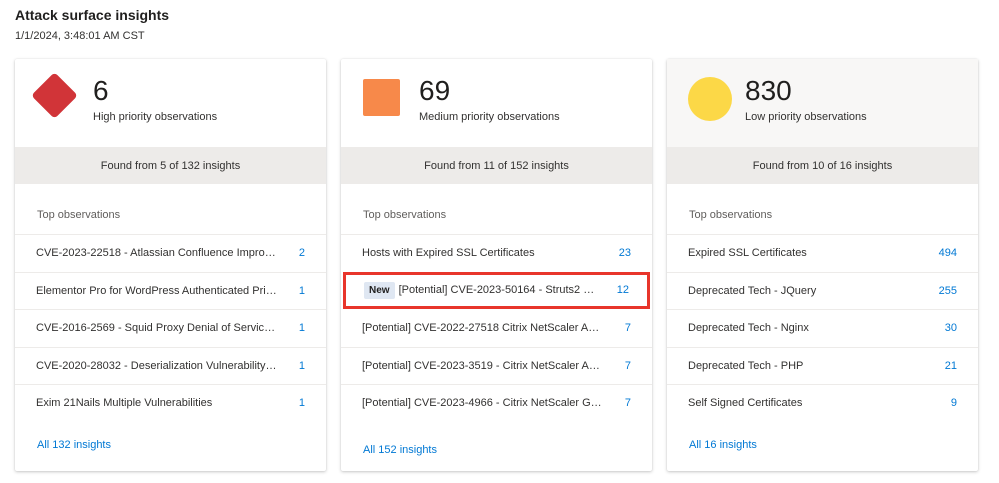  I want to click on all-insights-link: All 16 insights, so click(723, 445).